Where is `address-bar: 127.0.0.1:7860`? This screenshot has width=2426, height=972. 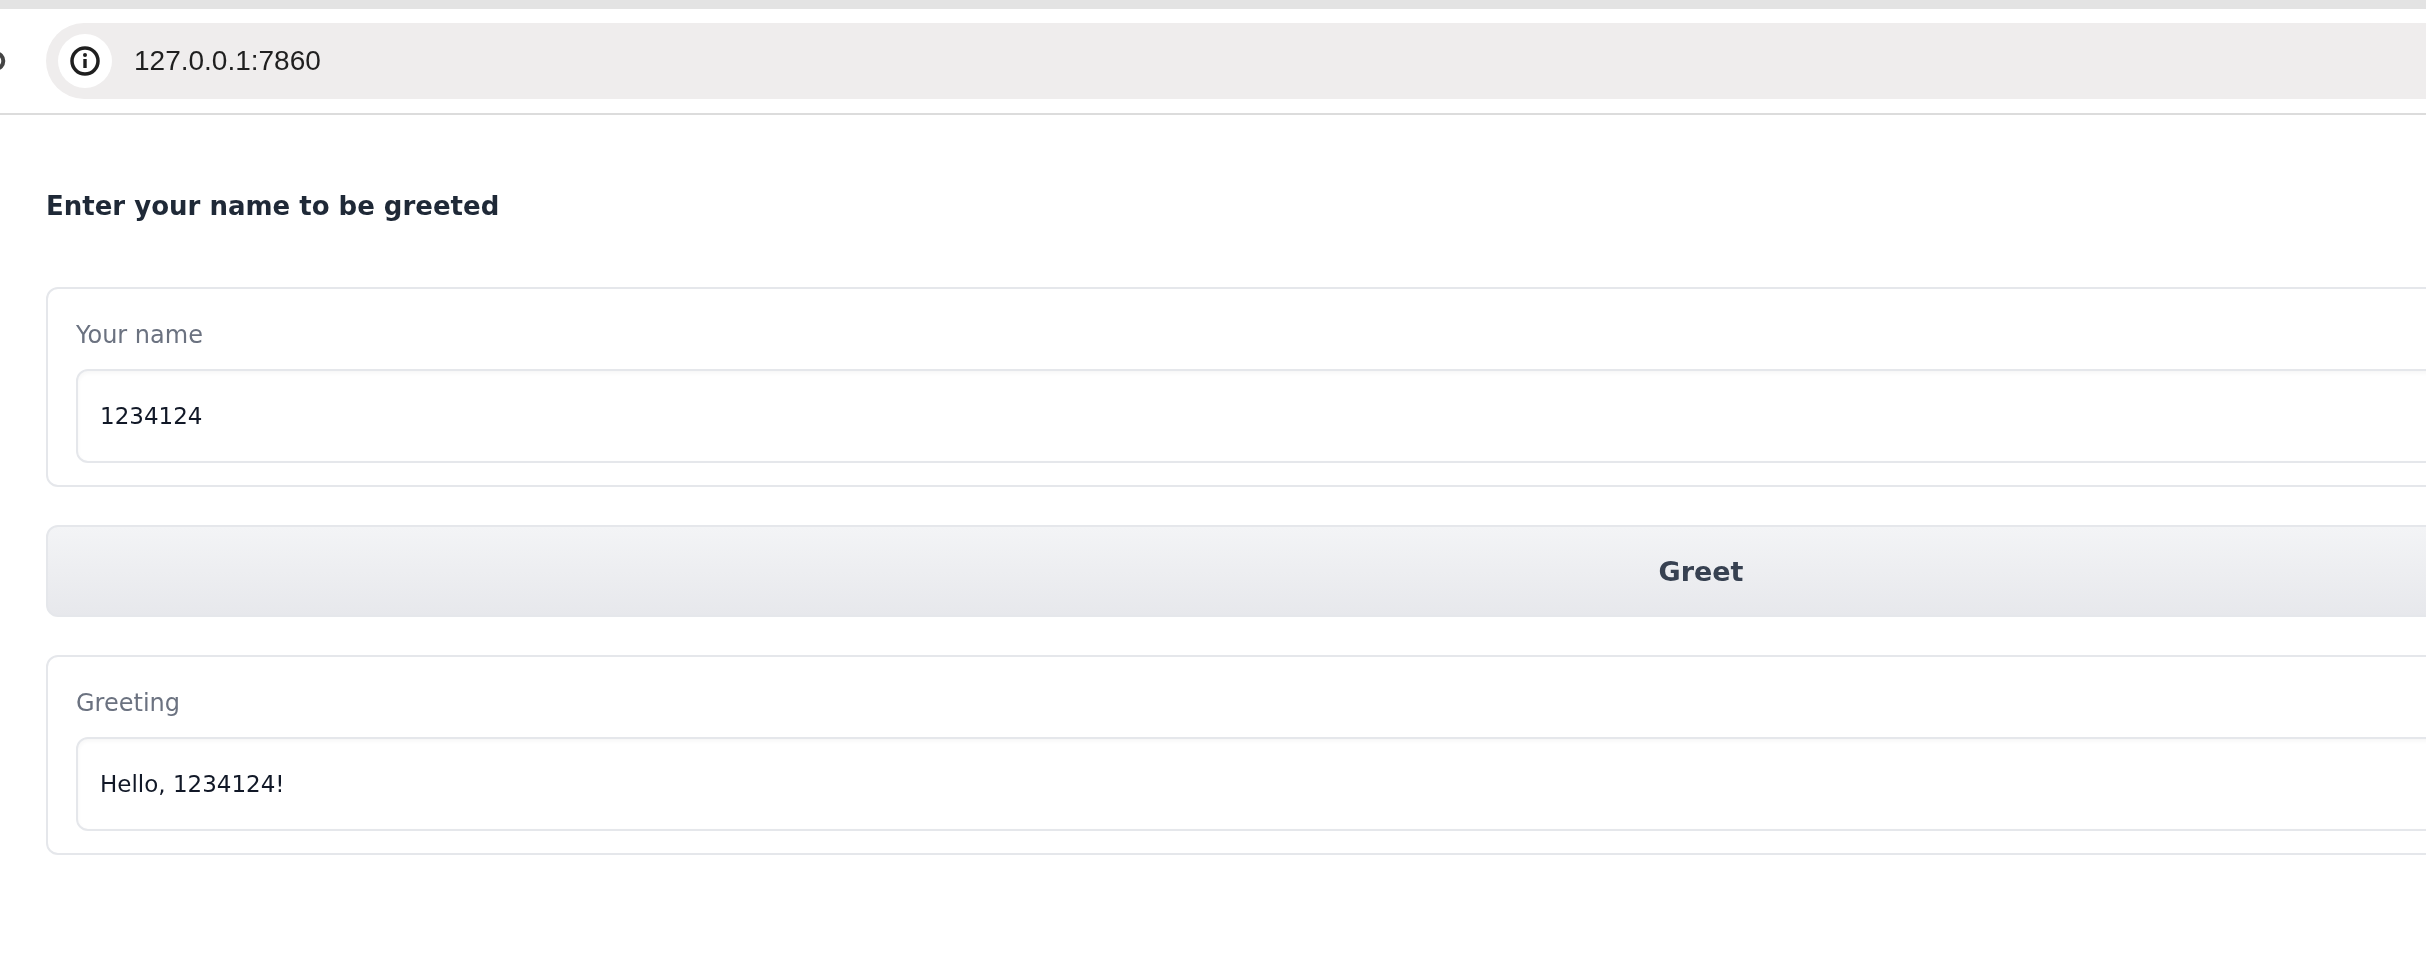 address-bar: 127.0.0.1:7860 is located at coordinates (1236, 61).